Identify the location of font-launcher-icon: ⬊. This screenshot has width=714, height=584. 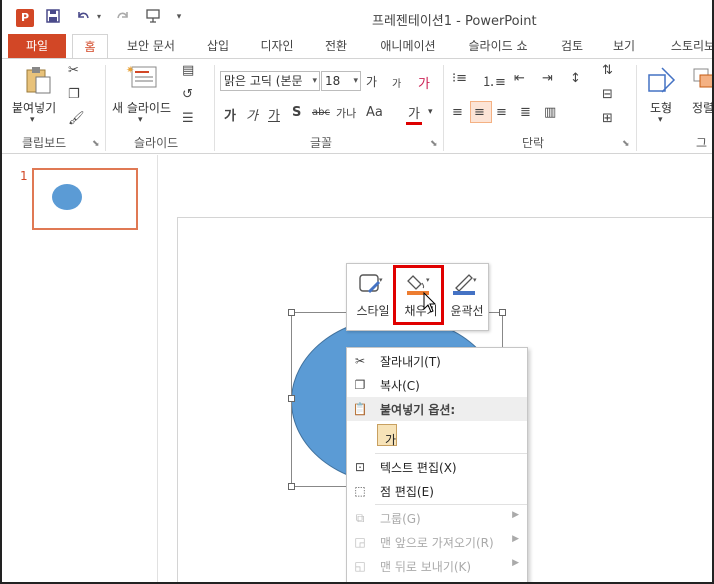
(434, 144).